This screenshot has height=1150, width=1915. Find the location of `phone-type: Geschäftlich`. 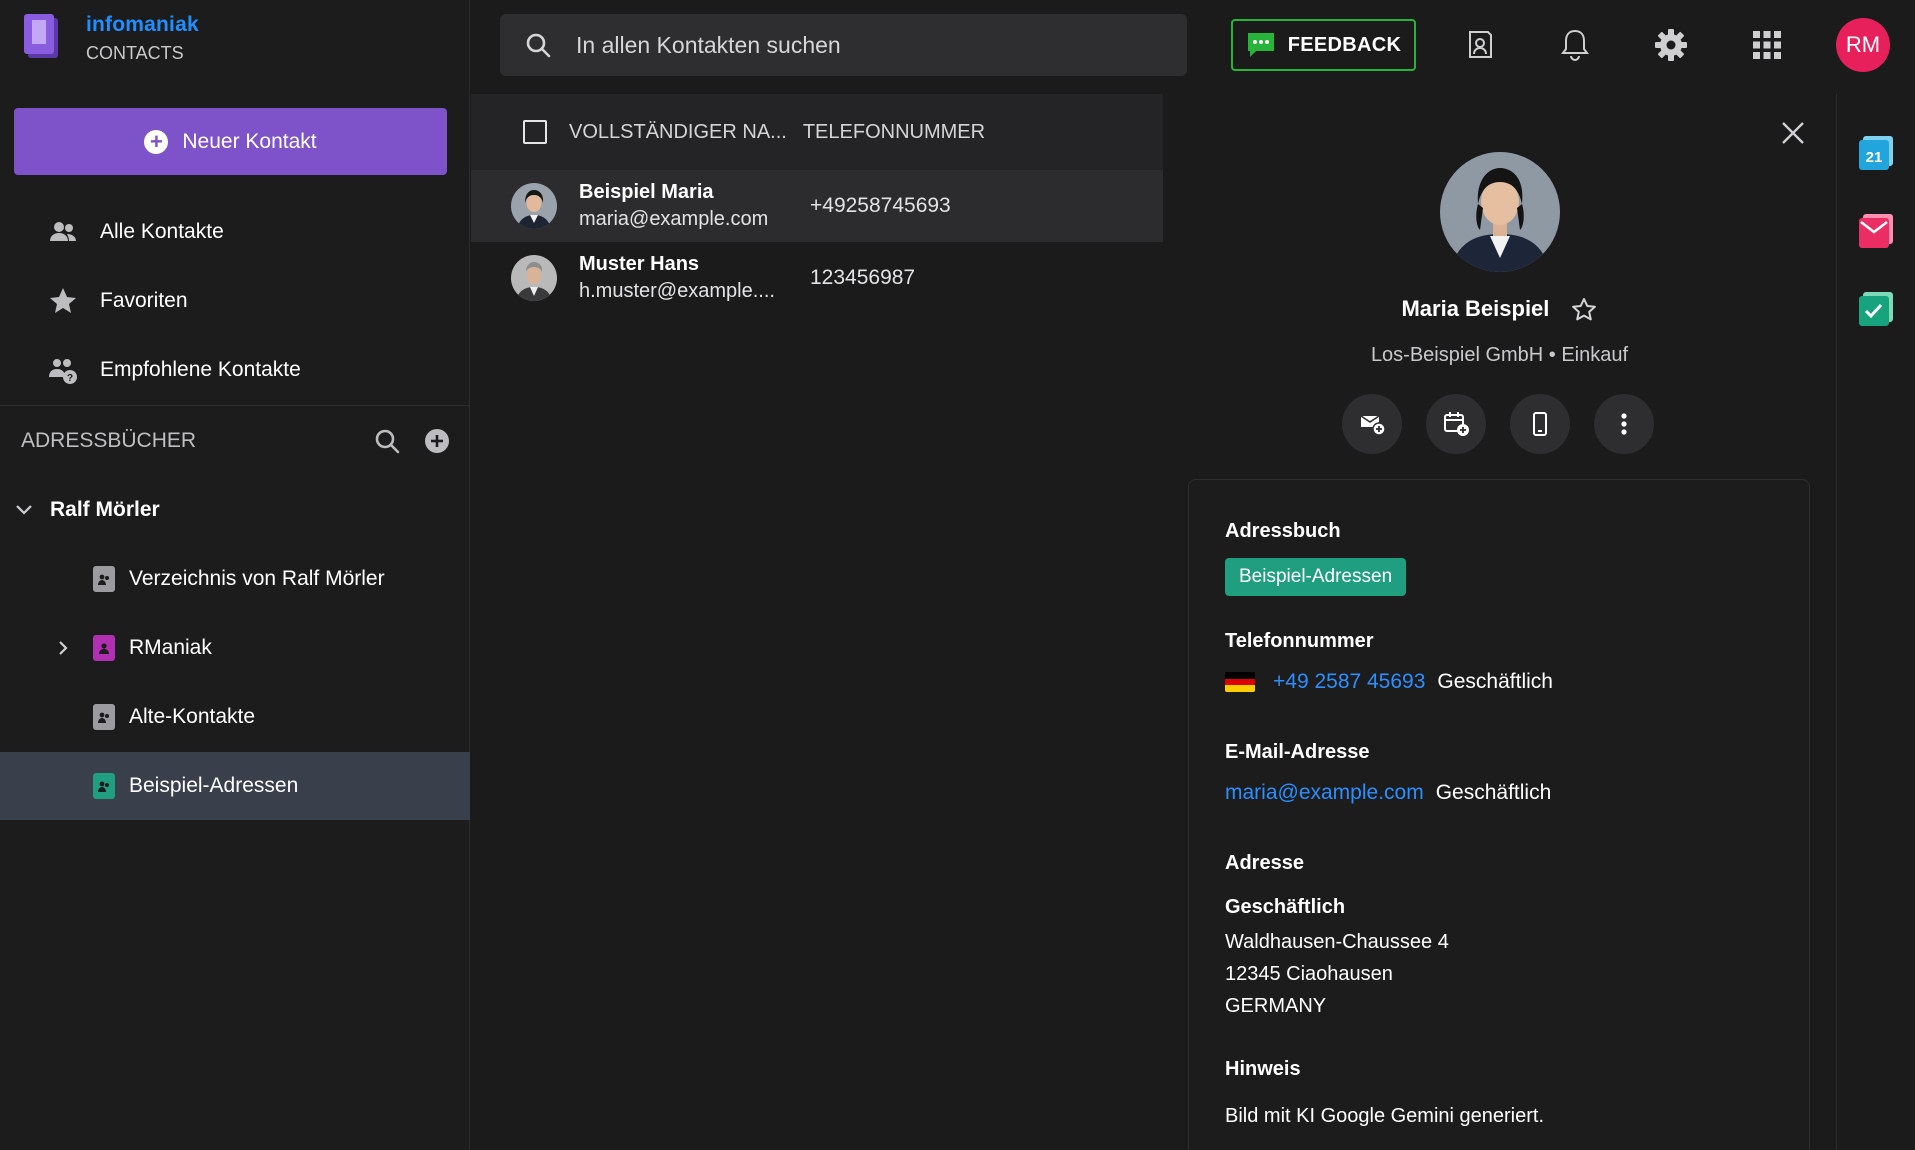

phone-type: Geschäftlich is located at coordinates (1495, 681).